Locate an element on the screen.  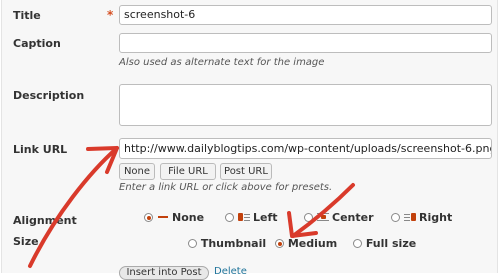
required-asterisk: * is located at coordinates (110, 15).